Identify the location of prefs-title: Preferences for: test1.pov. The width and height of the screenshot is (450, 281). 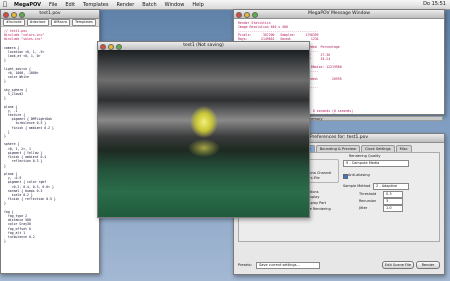
(339, 137).